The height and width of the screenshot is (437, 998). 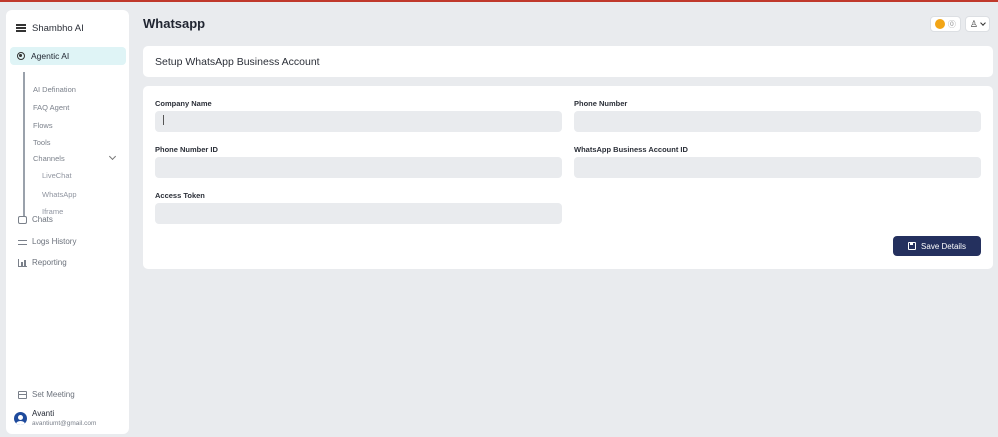 What do you see at coordinates (912, 246) in the screenshot?
I see `save-icon` at bounding box center [912, 246].